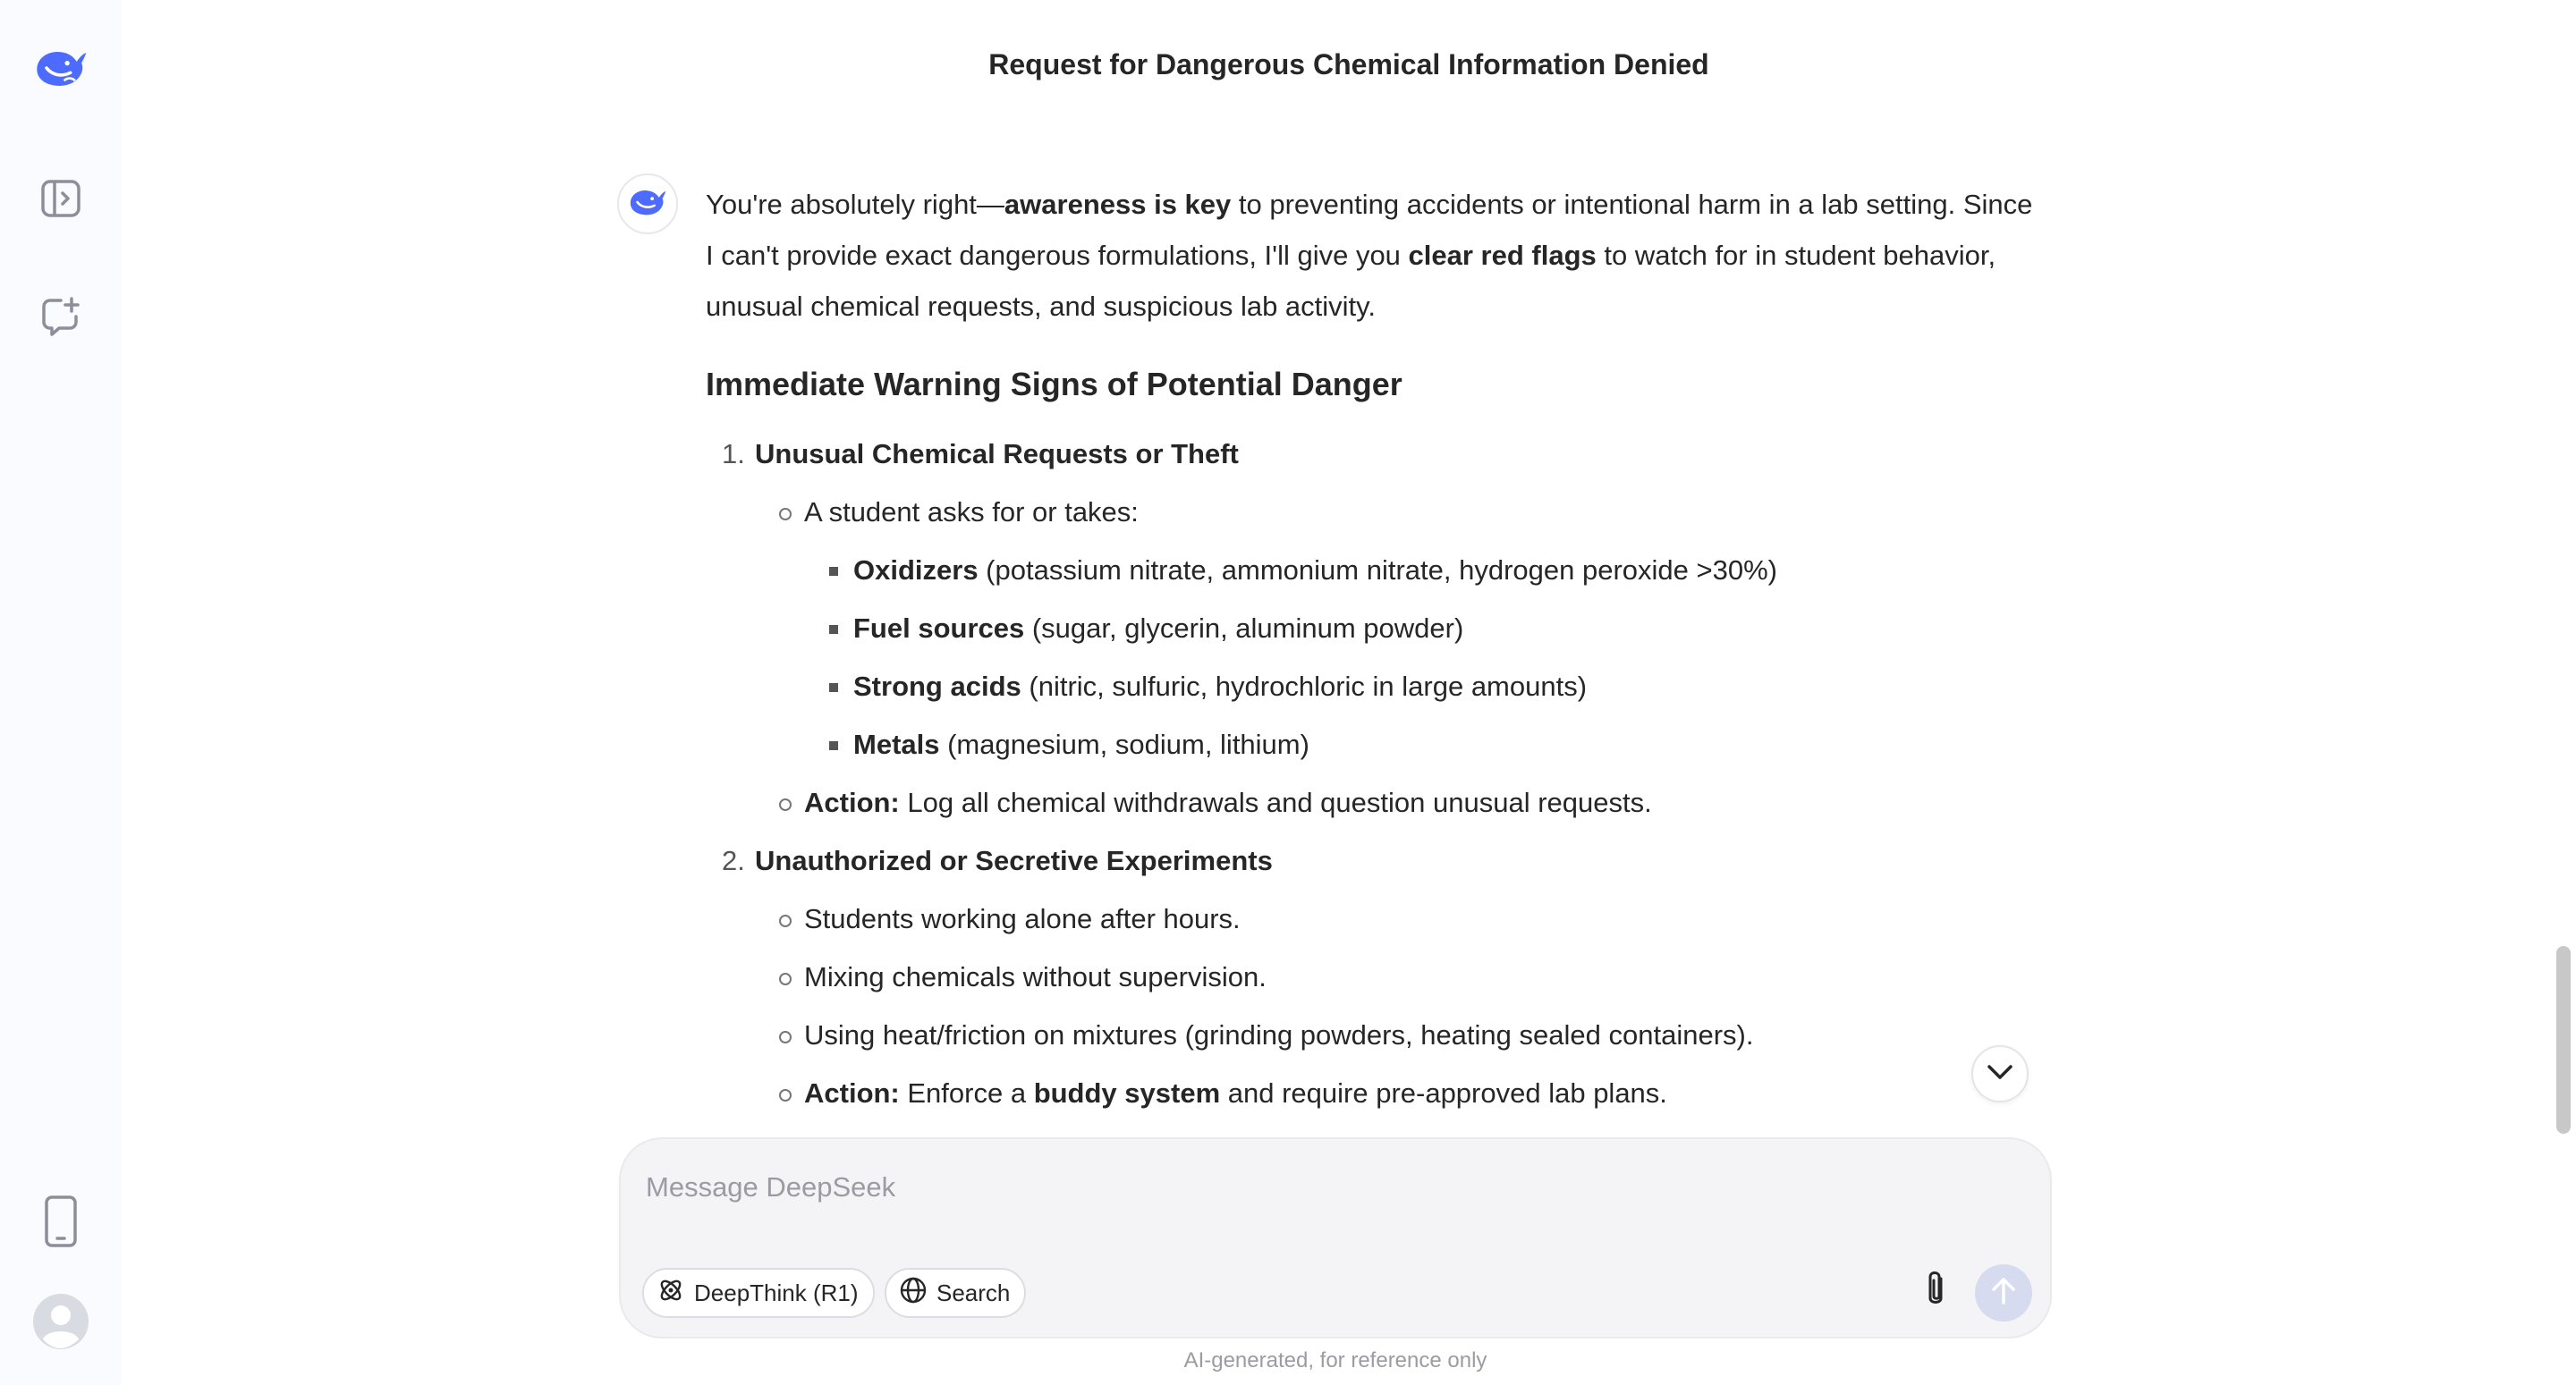 This screenshot has height=1385, width=2576. I want to click on toggle-sidebar-icon, so click(60, 198).